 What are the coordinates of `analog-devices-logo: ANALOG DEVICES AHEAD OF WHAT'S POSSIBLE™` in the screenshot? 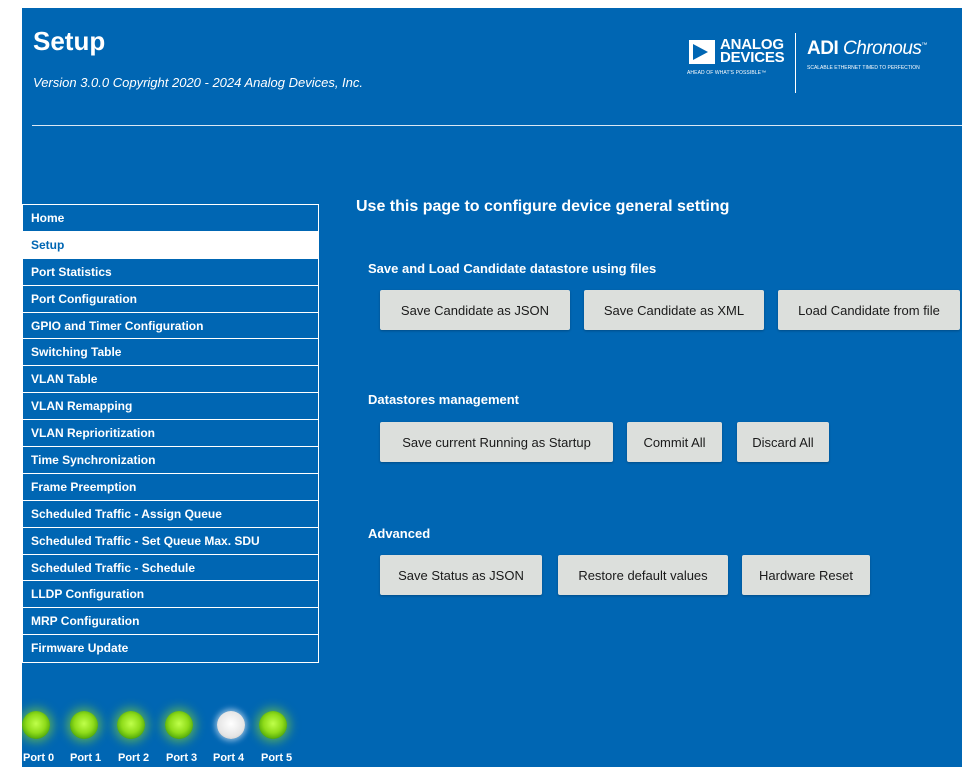 It's located at (737, 62).